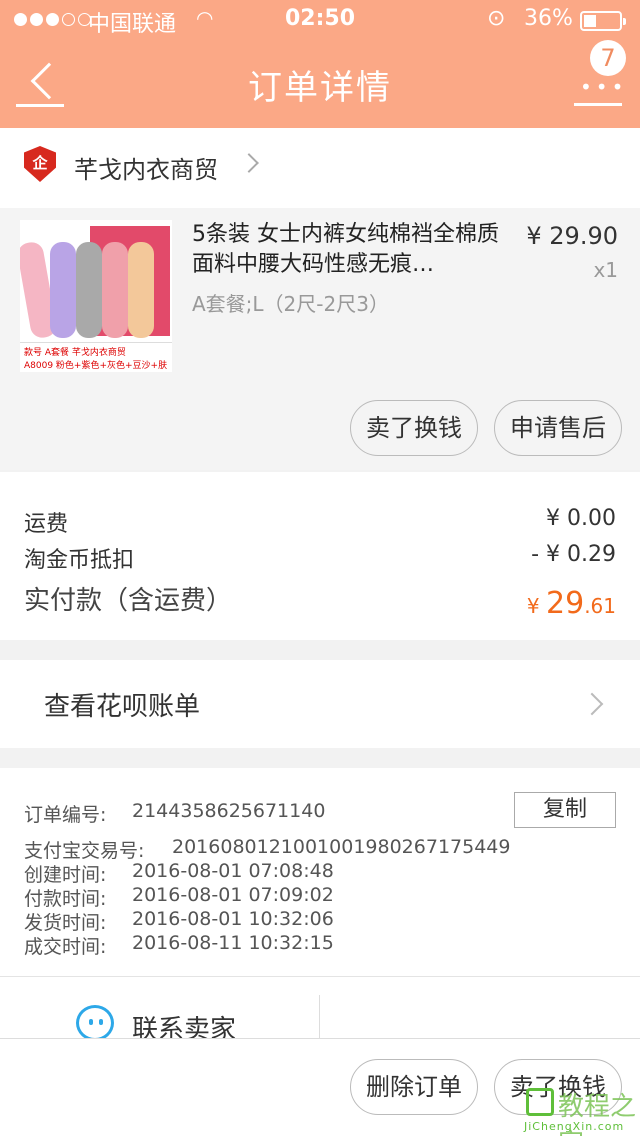 Image resolution: width=640 pixels, height=1136 pixels. What do you see at coordinates (184, 1026) in the screenshot?
I see `contact-seller-label: 联系卖家` at bounding box center [184, 1026].